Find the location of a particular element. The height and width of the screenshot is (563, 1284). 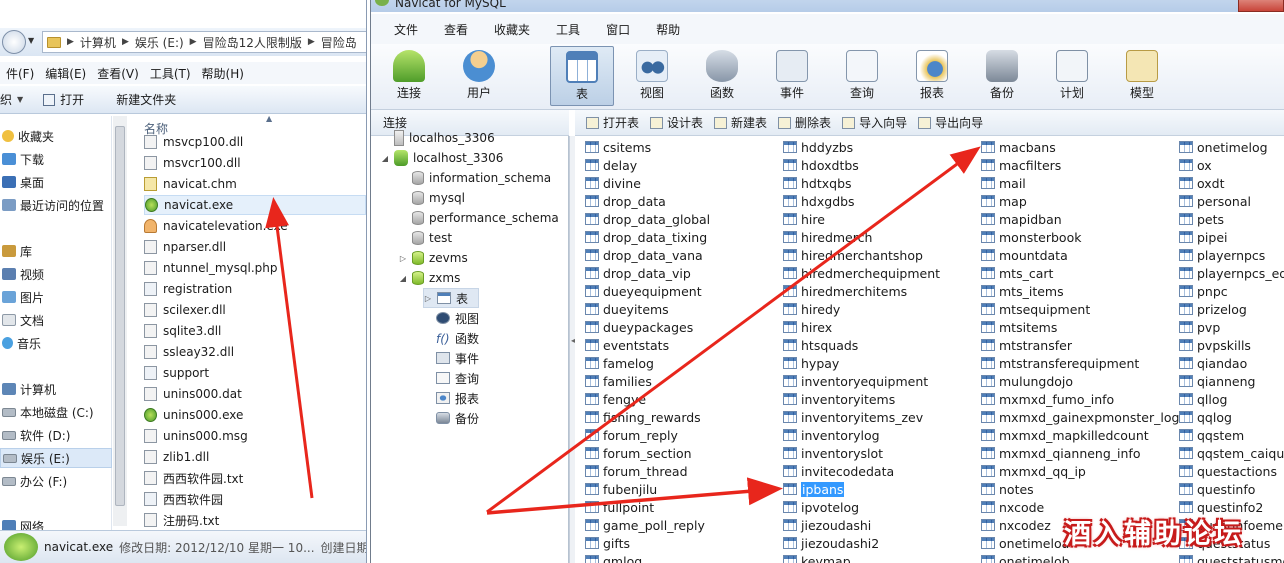

menu-tools: 工具 is located at coordinates (568, 29).